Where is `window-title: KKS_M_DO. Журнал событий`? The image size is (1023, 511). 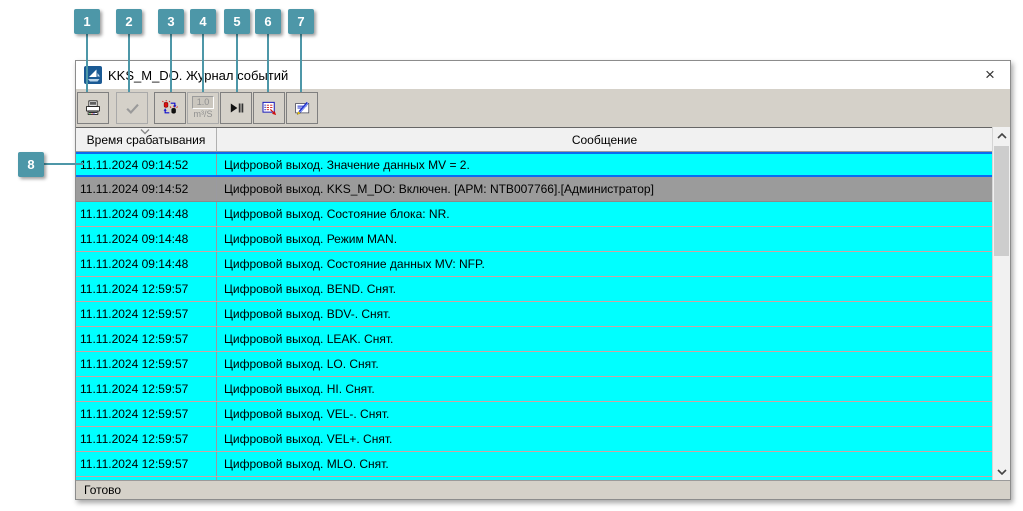 window-title: KKS_M_DO. Журнал событий is located at coordinates (198, 75).